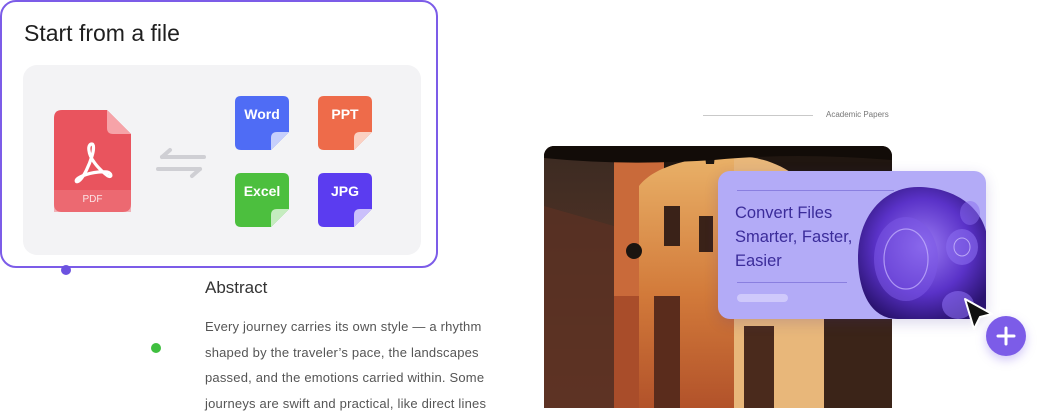 This screenshot has width=1040, height=416. I want to click on abstract-heading: Abstract, so click(236, 288).